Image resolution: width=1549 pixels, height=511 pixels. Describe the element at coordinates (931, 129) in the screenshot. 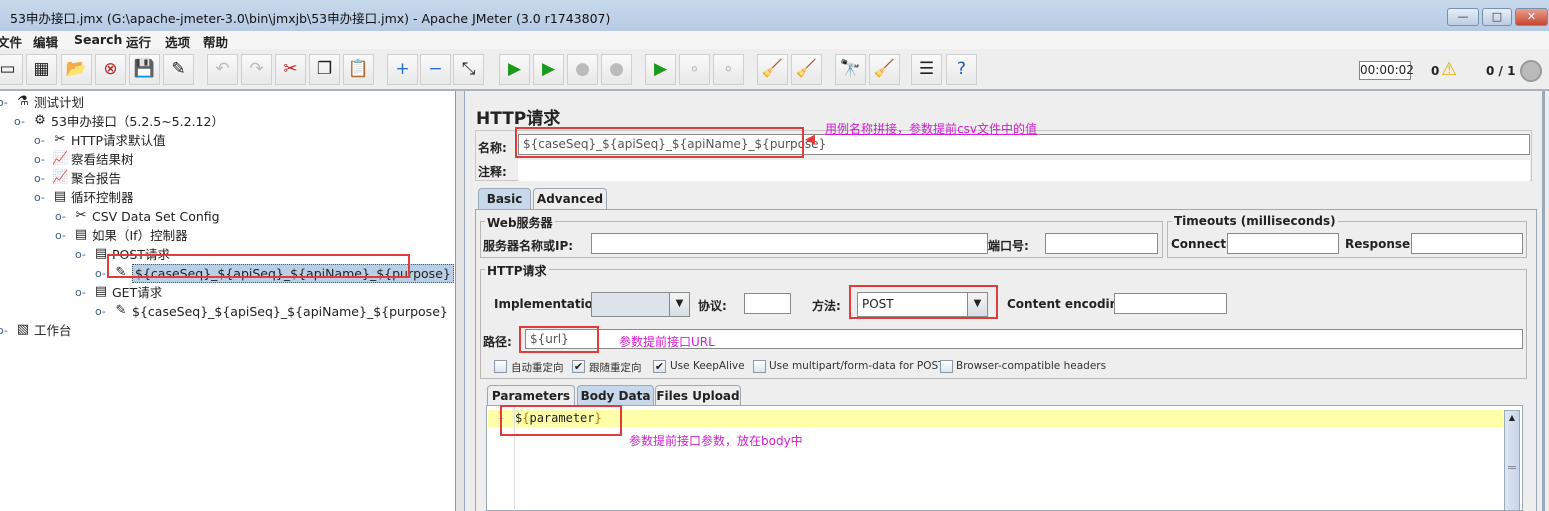

I see `name-annotation: 用例名称拼接，参数提前csv文件中的值` at that location.